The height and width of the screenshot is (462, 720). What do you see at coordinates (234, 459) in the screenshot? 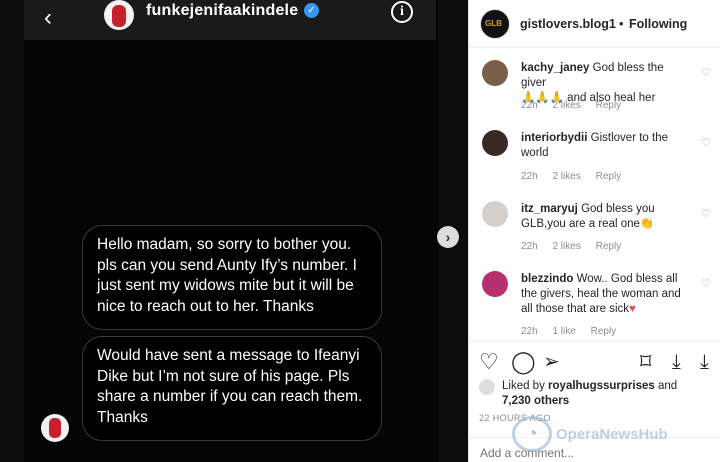
I see `carousel-dots` at bounding box center [234, 459].